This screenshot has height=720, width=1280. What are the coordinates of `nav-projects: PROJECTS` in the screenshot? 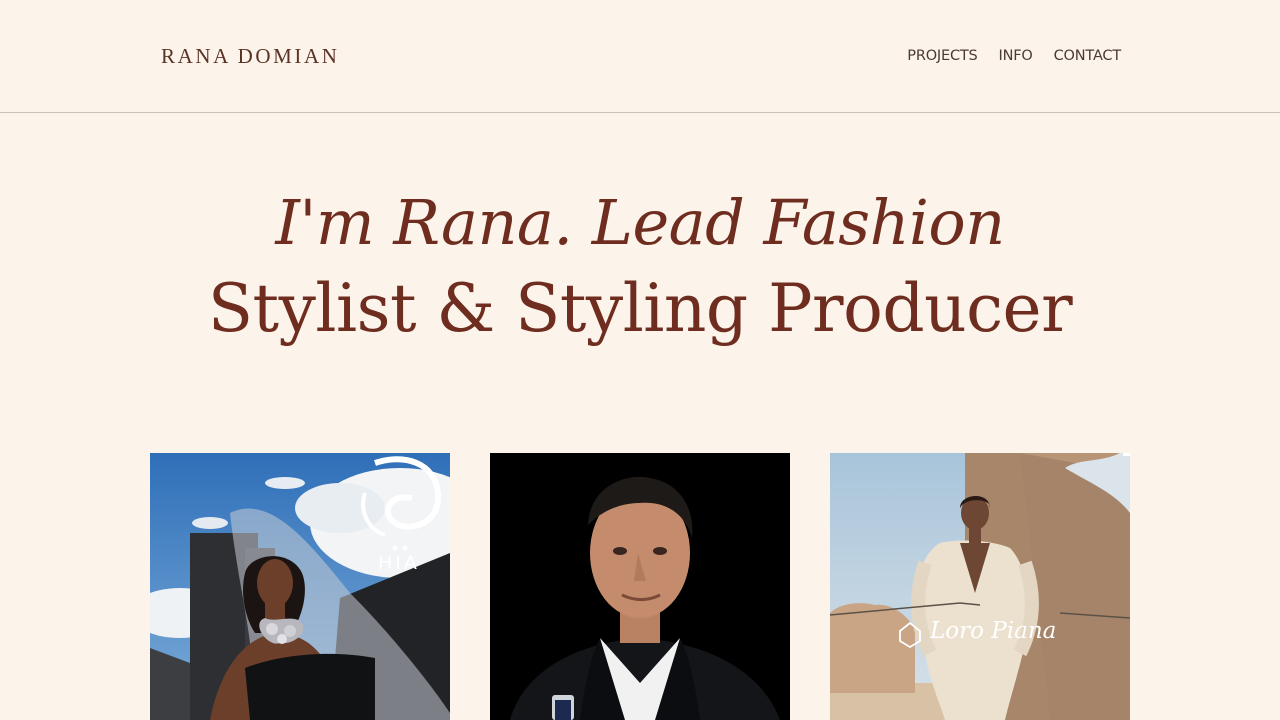 It's located at (942, 56).